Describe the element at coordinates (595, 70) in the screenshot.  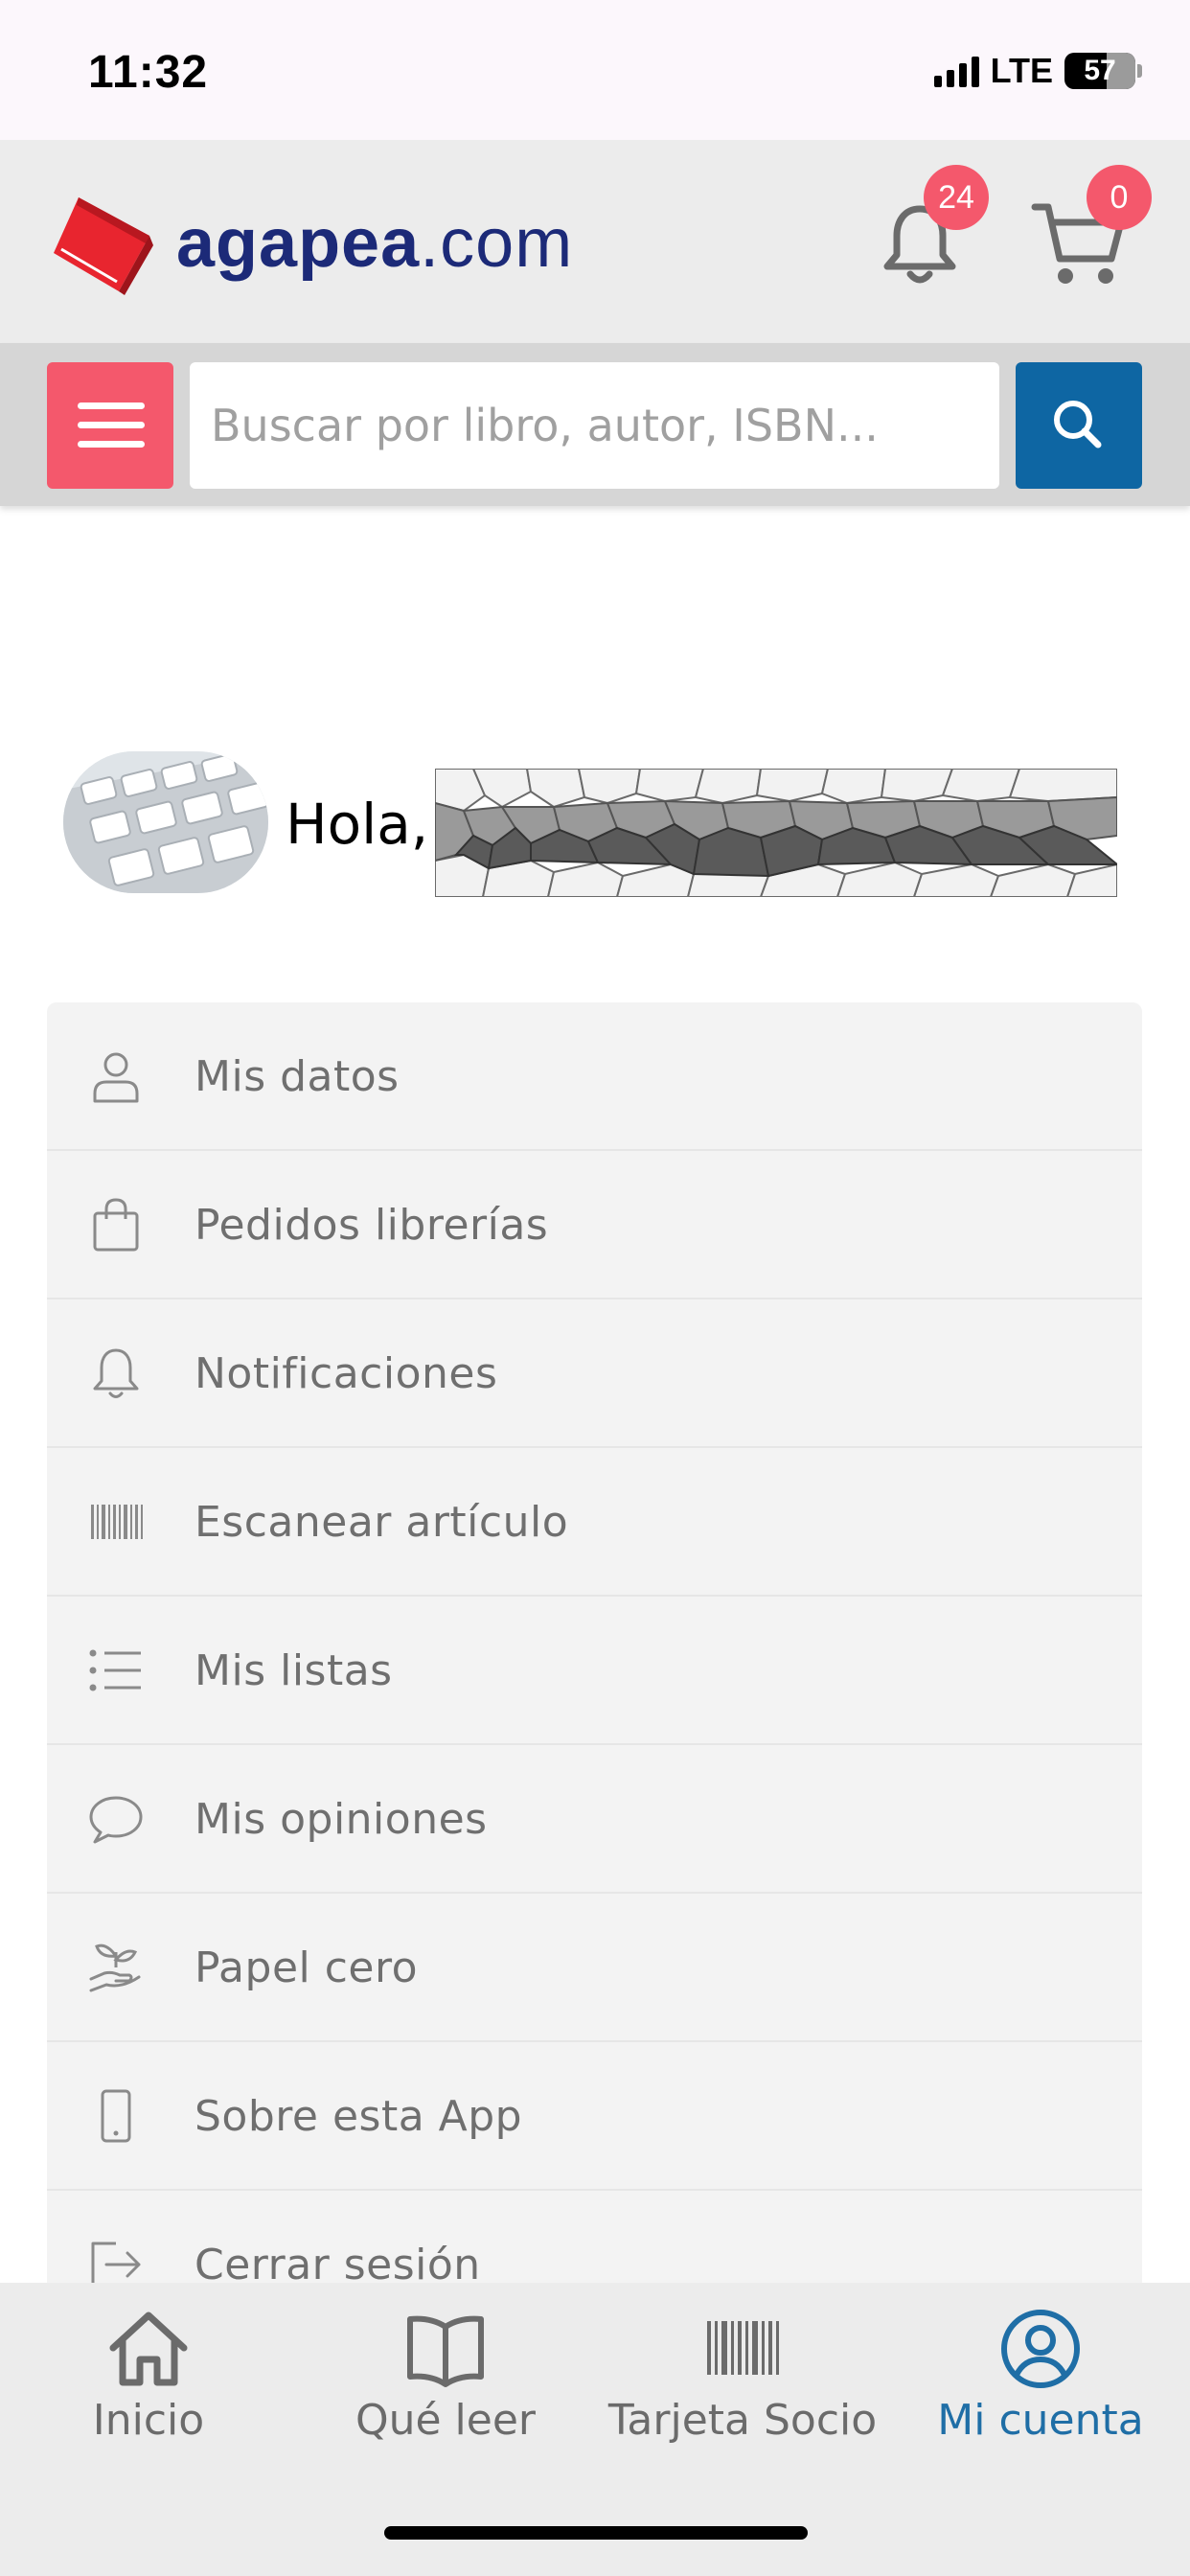
I see `status-bar: 11:32 LTE 57` at that location.